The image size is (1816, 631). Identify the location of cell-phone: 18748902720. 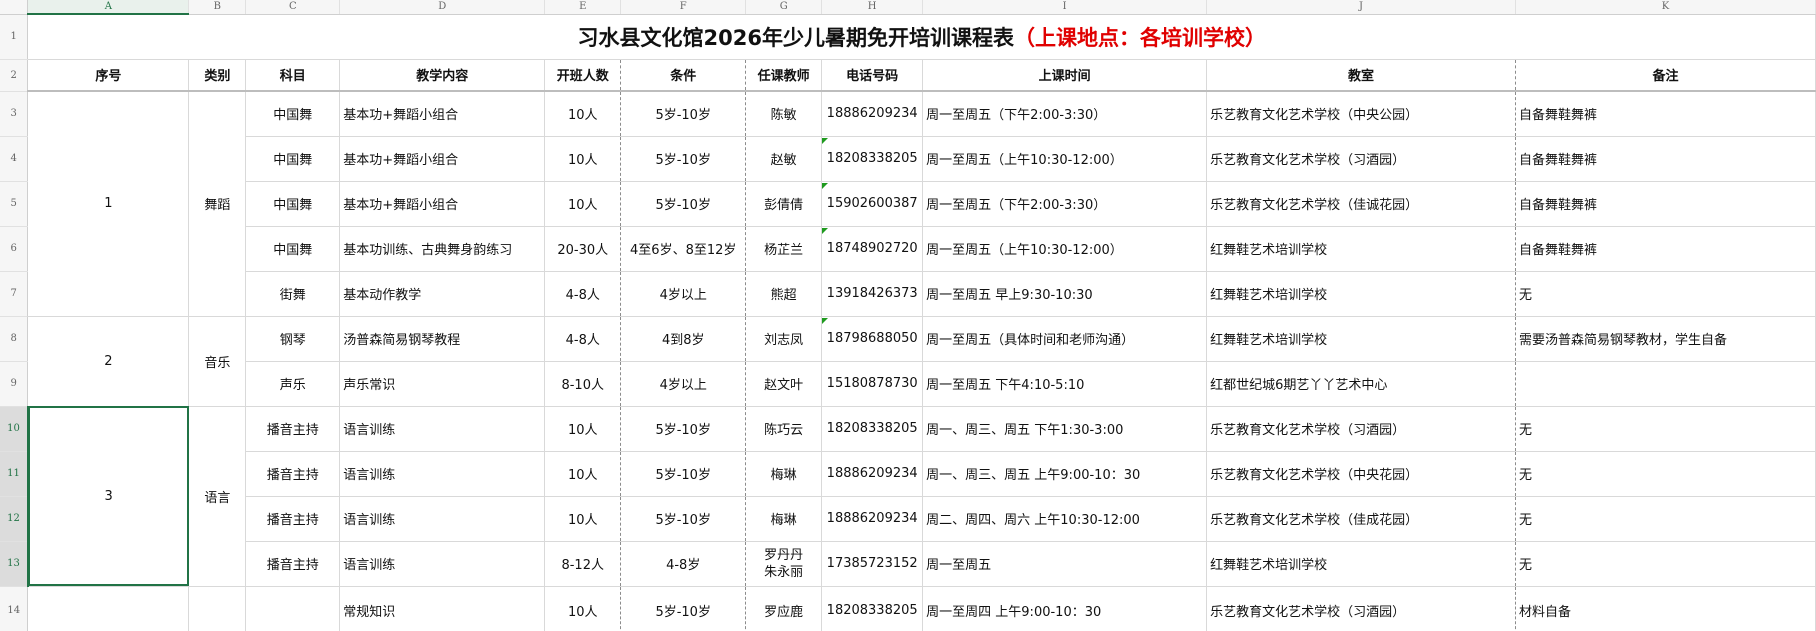
(872, 249).